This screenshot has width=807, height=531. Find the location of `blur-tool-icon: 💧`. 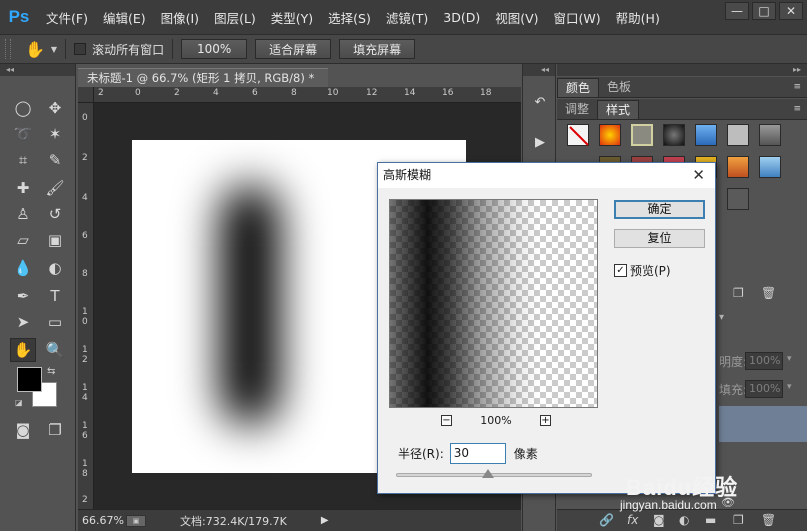

blur-tool-icon: 💧 is located at coordinates (23, 268).